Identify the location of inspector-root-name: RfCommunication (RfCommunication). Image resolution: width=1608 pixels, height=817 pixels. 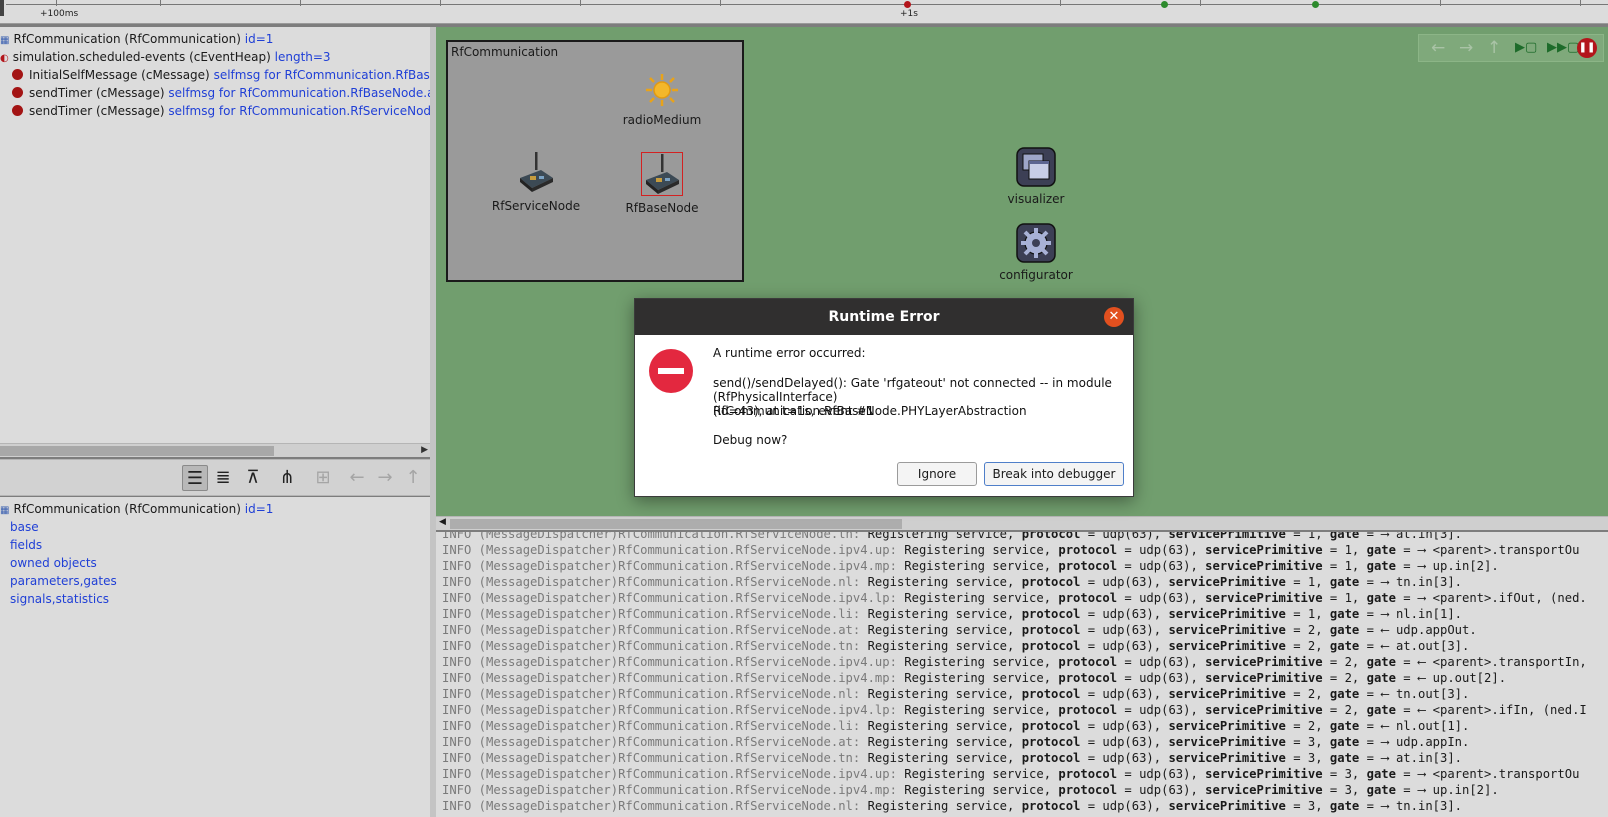
(127, 509).